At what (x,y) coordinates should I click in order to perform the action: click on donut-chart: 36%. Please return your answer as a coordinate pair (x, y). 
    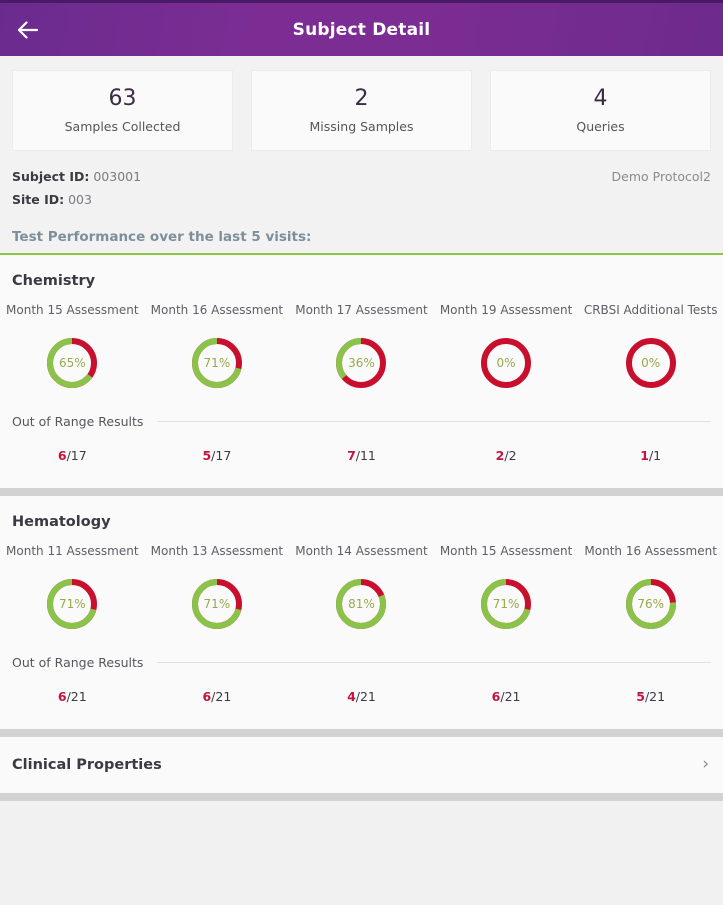
    Looking at the image, I should click on (361, 362).